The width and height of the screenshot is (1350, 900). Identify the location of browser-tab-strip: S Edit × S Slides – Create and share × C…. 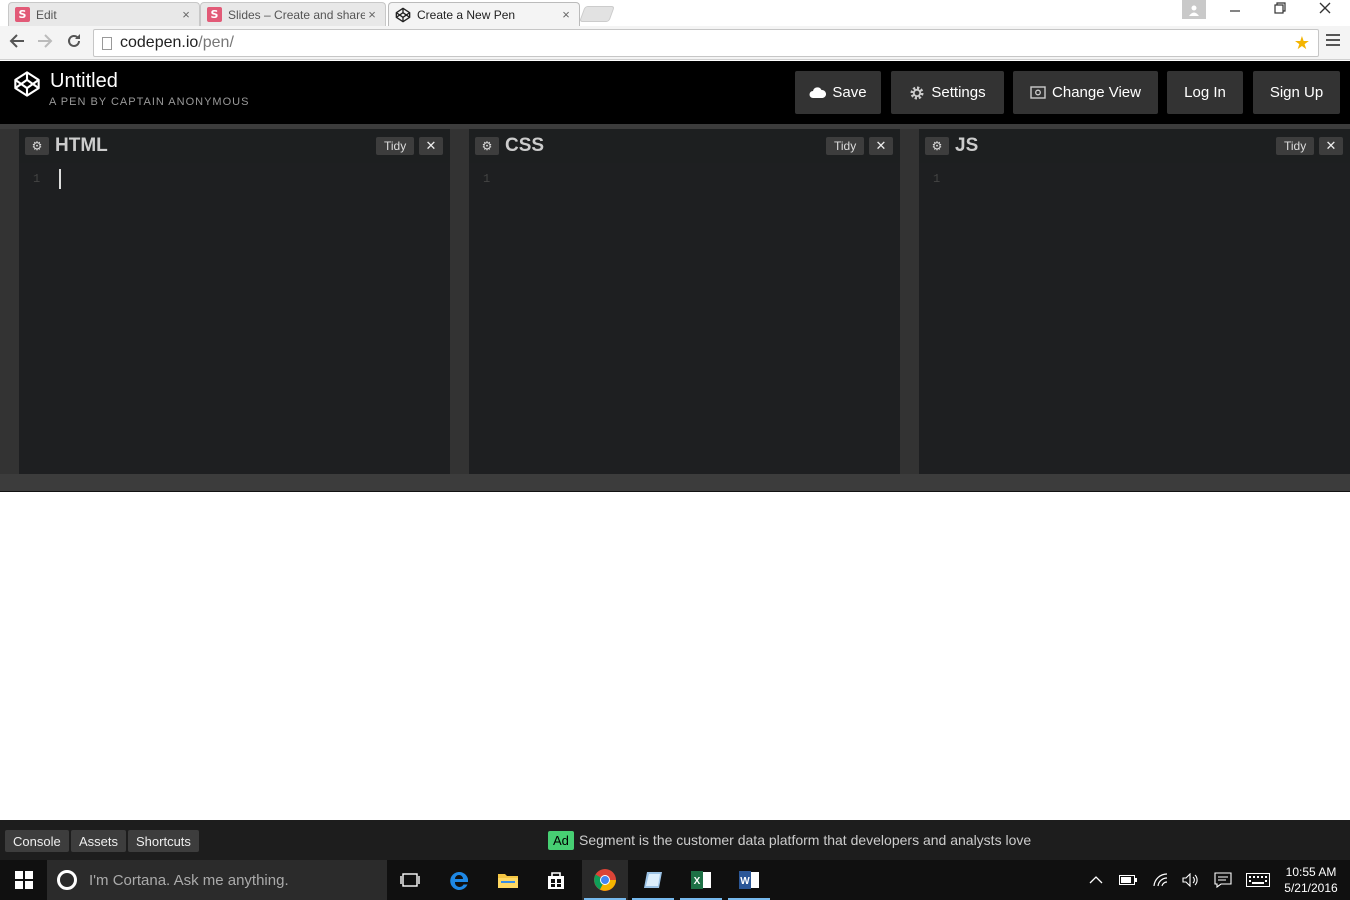
(675, 13).